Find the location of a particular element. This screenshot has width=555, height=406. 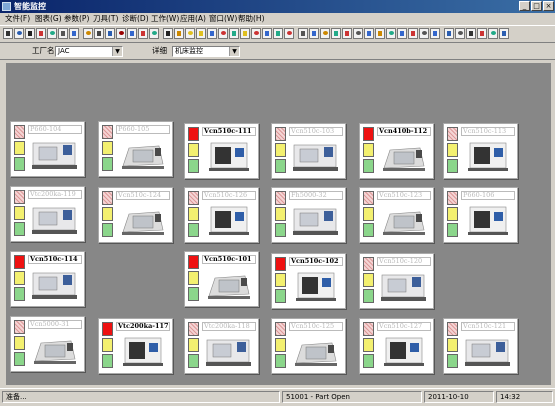

minimize-button: _ is located at coordinates (524, 6).